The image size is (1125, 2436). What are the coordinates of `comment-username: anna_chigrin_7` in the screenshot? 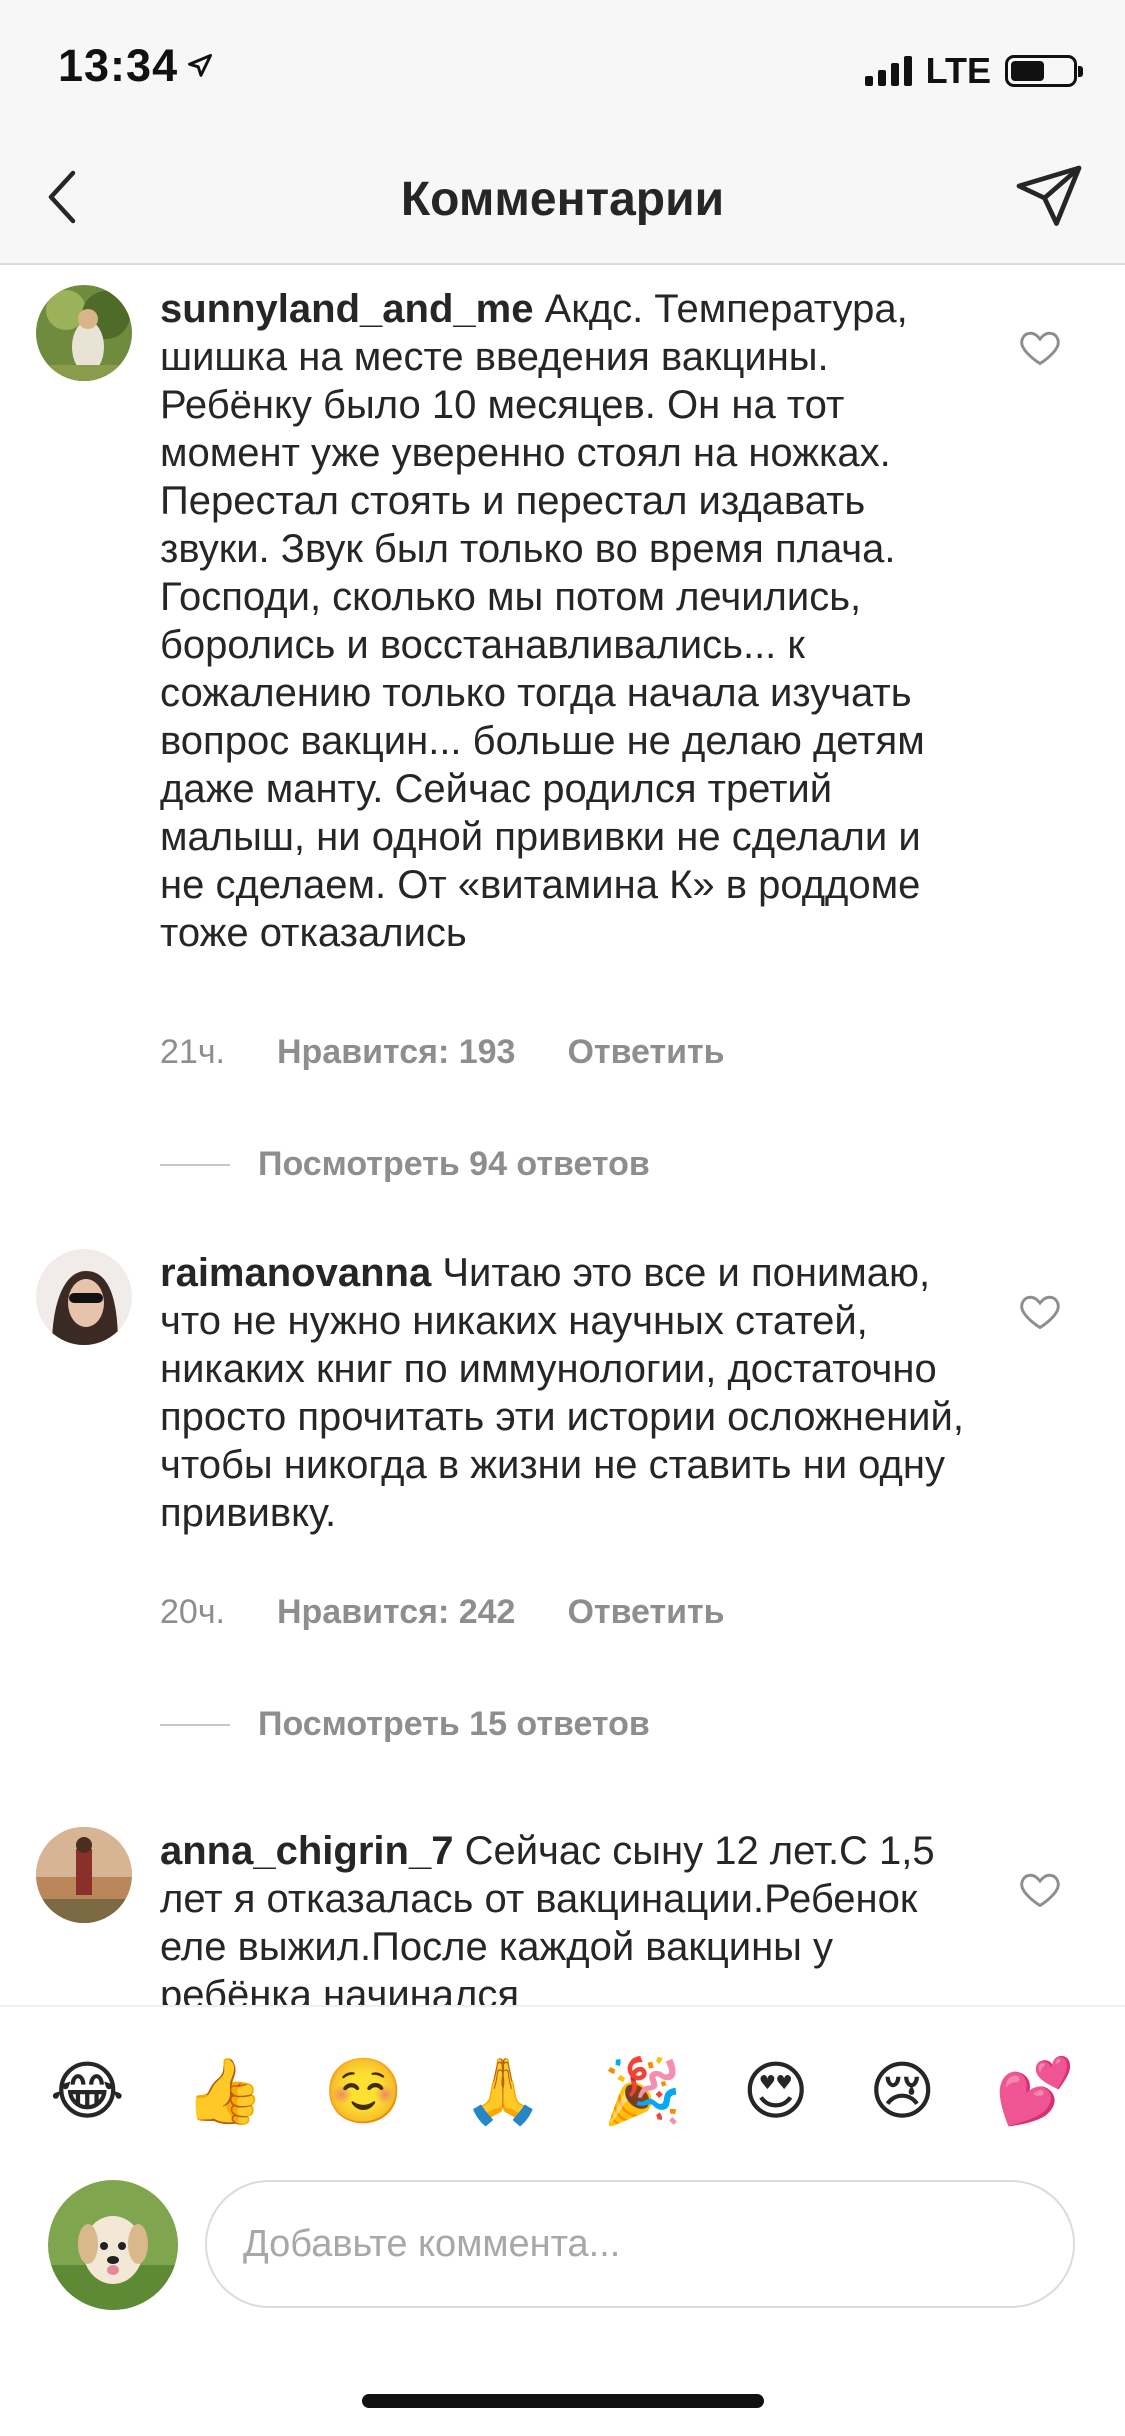 It's located at (306, 1851).